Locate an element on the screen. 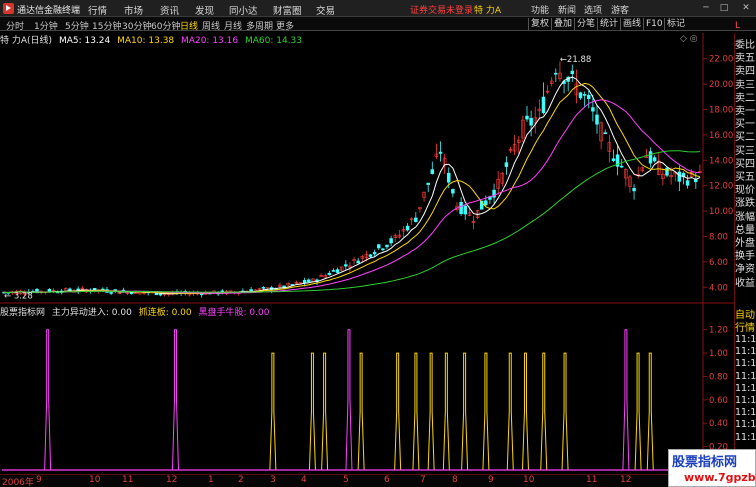 The height and width of the screenshot is (487, 756). sub-y-tick-label: 1.20 is located at coordinates (718, 331).